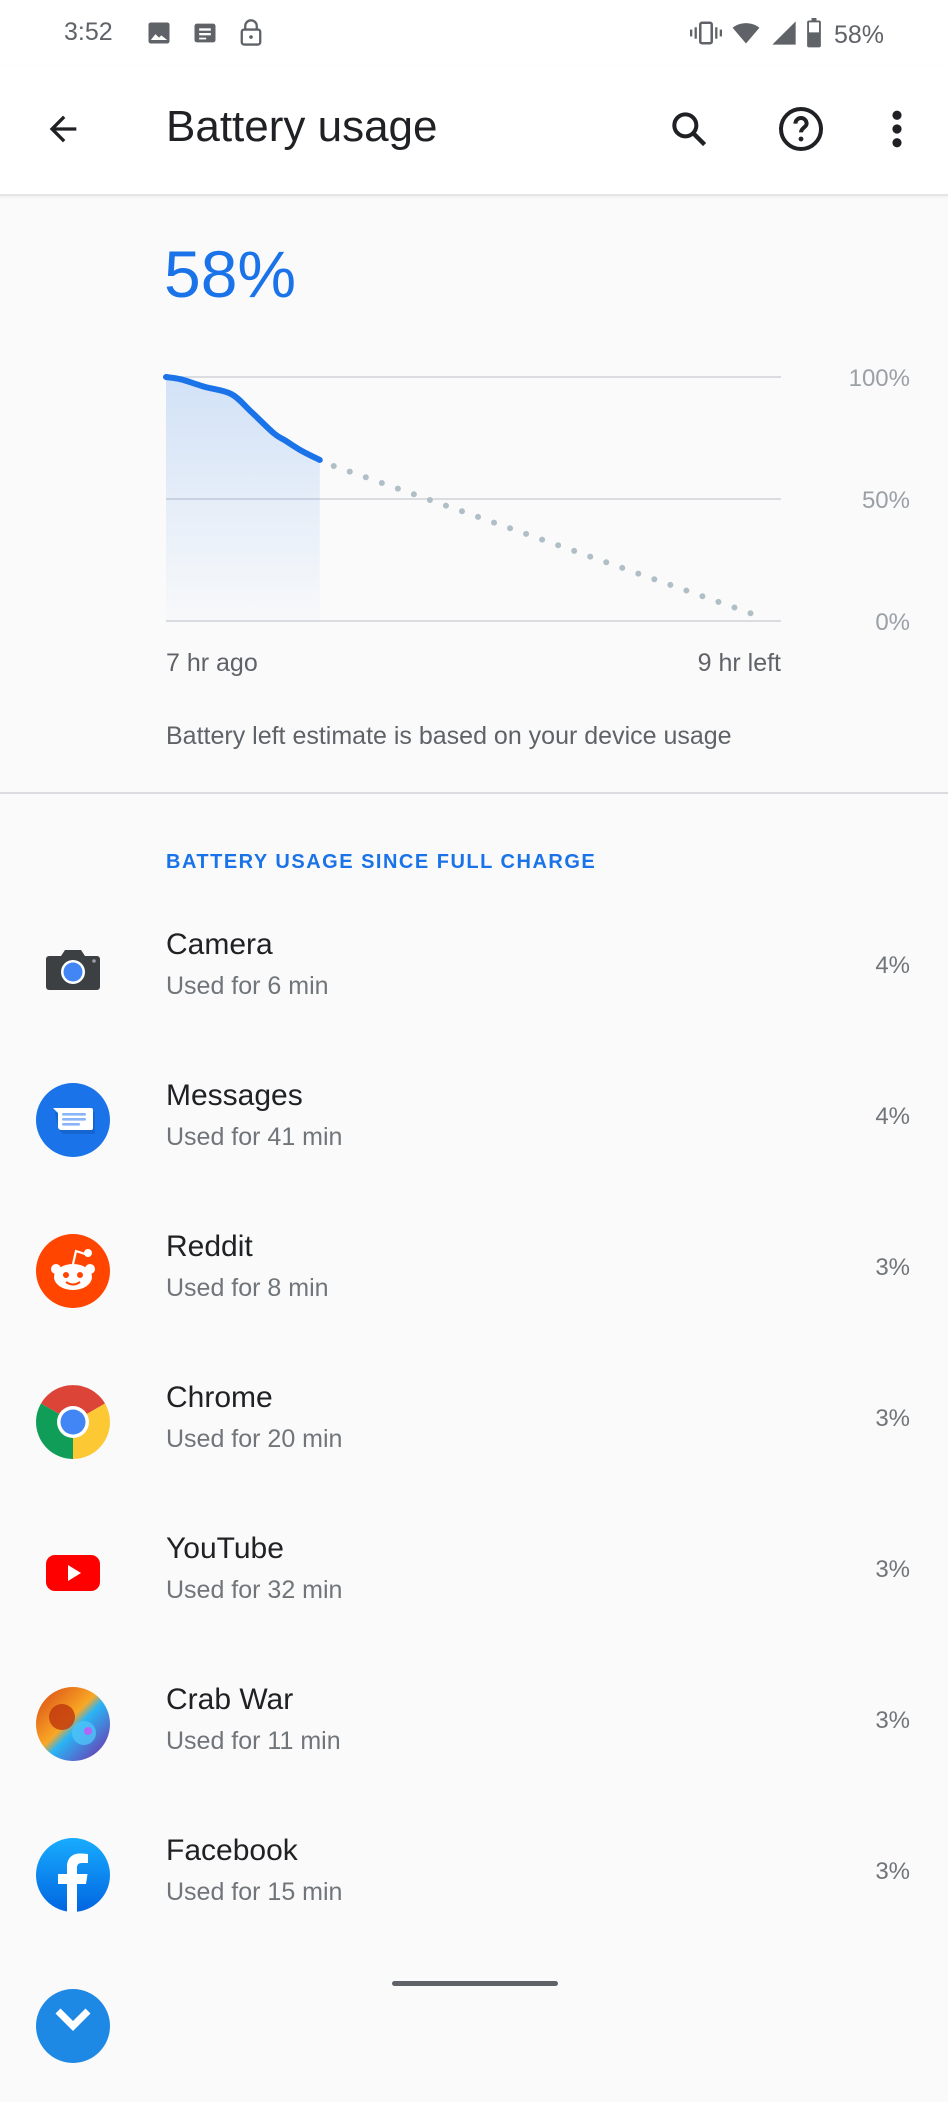 This screenshot has width=948, height=2102. Describe the element at coordinates (73, 1422) in the screenshot. I see `chrome-icon` at that location.